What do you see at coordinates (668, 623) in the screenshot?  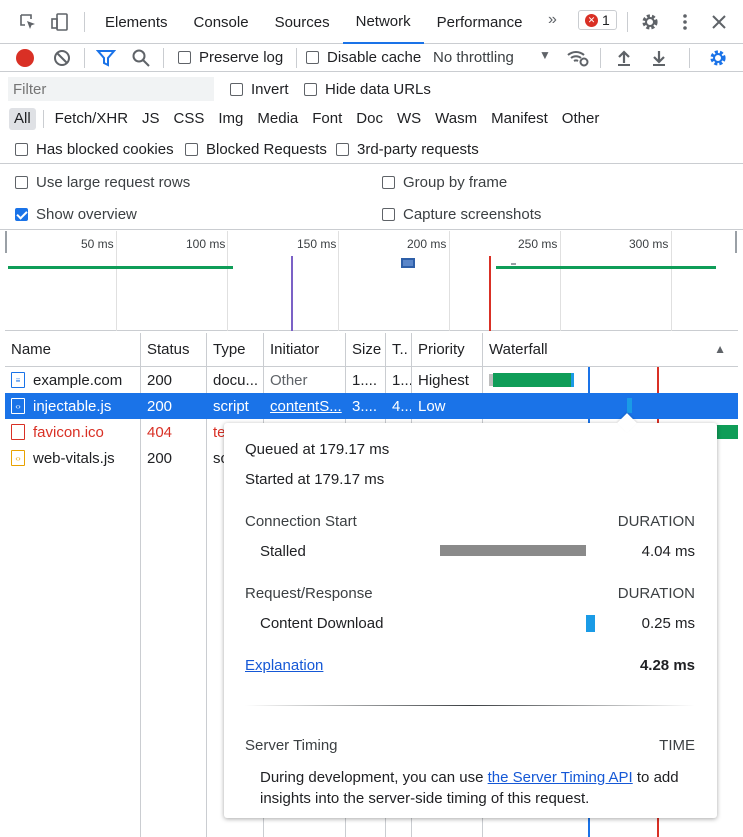 I see `content-download-duration: 0.25 ms` at bounding box center [668, 623].